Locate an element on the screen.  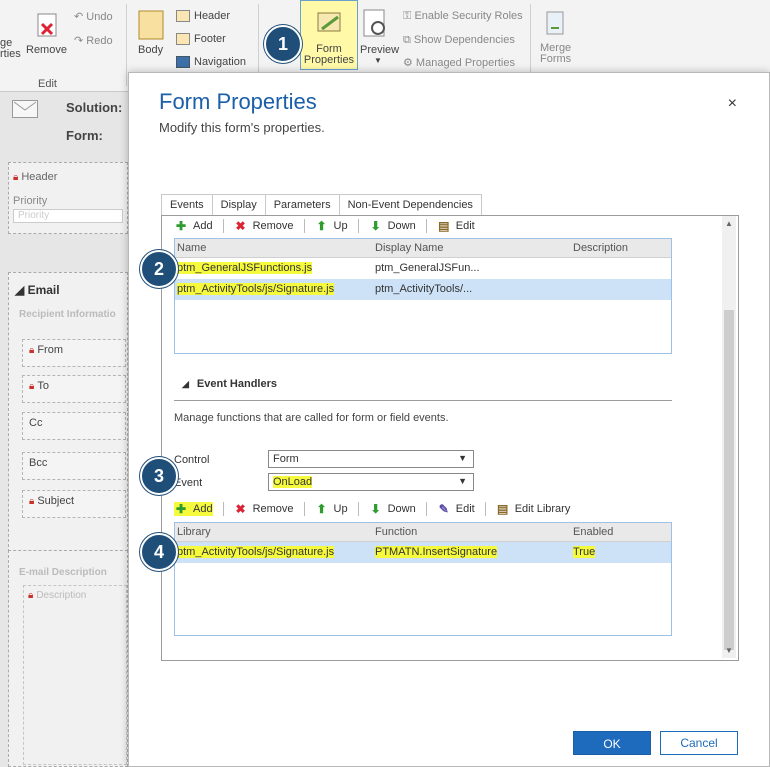
step-badge-3: 3 is located at coordinates (159, 476).